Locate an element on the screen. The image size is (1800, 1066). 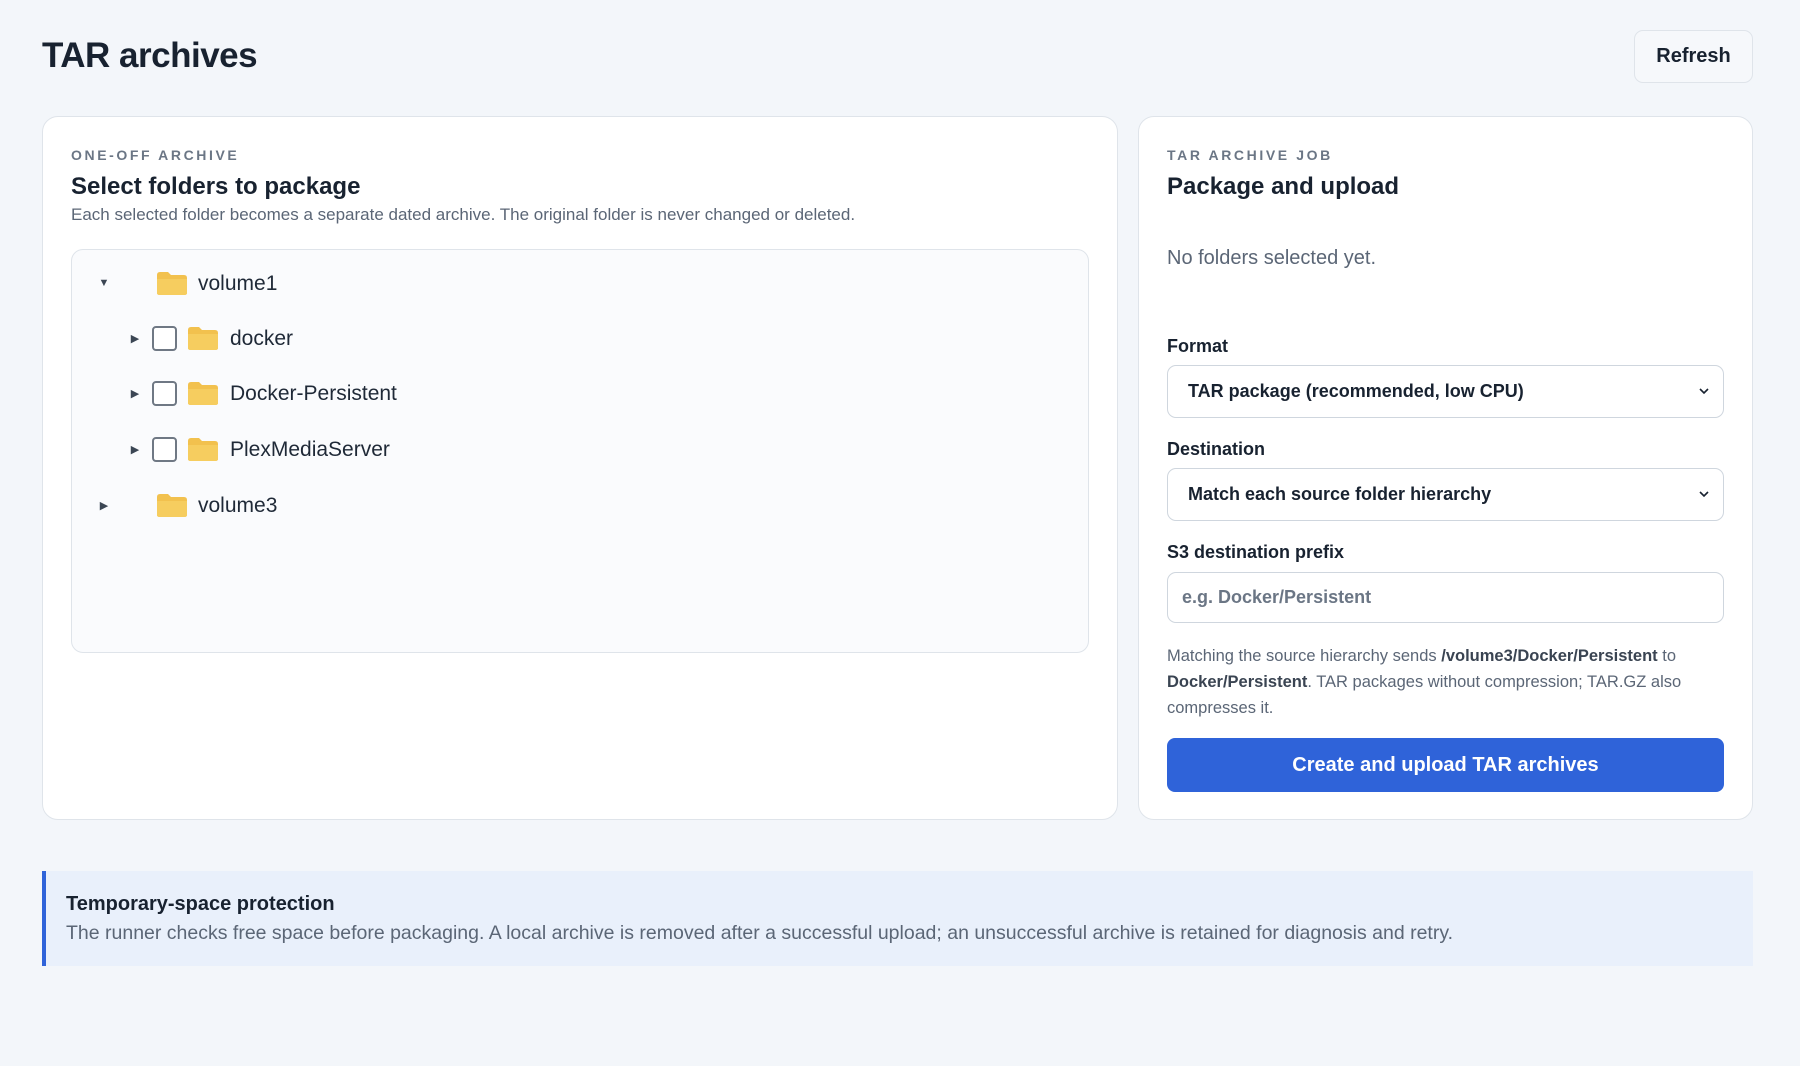
help-destination-path: Docker/Persistent is located at coordinates (1237, 682).